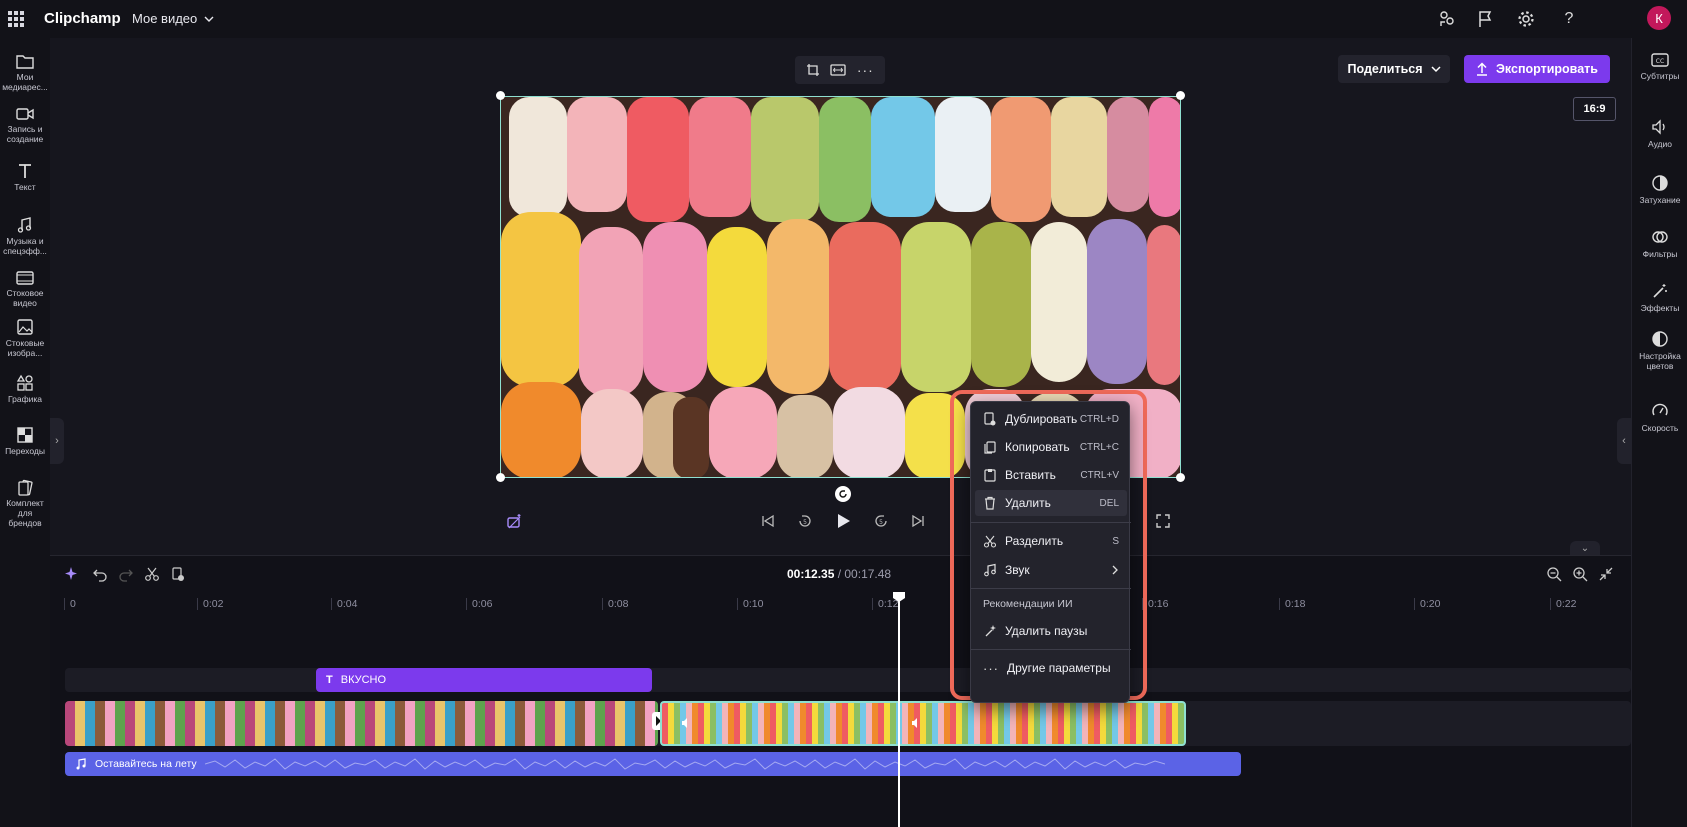 Image resolution: width=1687 pixels, height=827 pixels. I want to click on ruler-tick: 0, so click(70, 604).